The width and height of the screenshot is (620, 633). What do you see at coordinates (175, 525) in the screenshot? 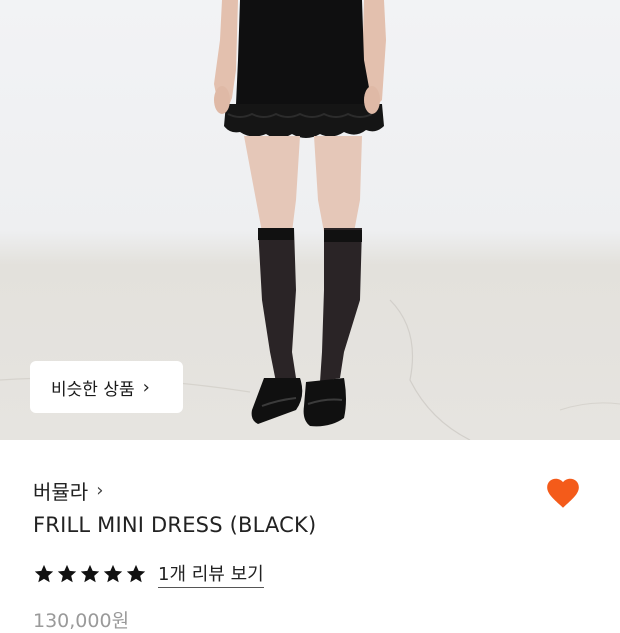
I see `product-title: FRILL MINI DRESS (BLACK)` at bounding box center [175, 525].